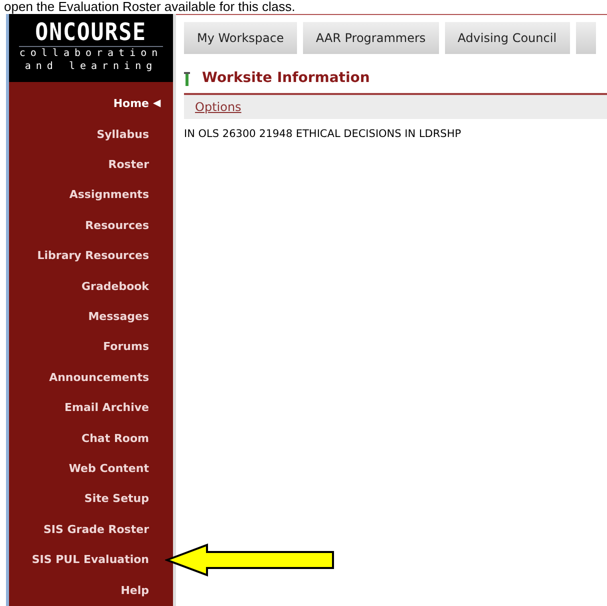  Describe the element at coordinates (90, 560) in the screenshot. I see `sidebar-link: SIS PUL Evaluation` at that location.